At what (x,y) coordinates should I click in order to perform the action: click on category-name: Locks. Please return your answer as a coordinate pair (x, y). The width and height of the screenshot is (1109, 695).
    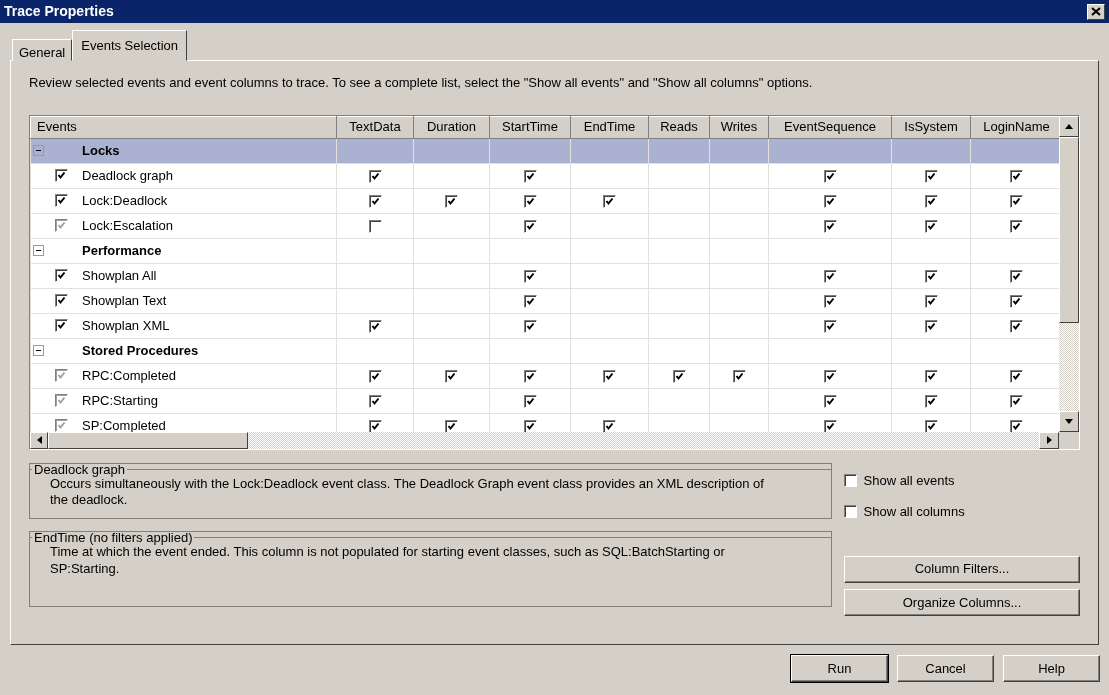
    Looking at the image, I should click on (101, 150).